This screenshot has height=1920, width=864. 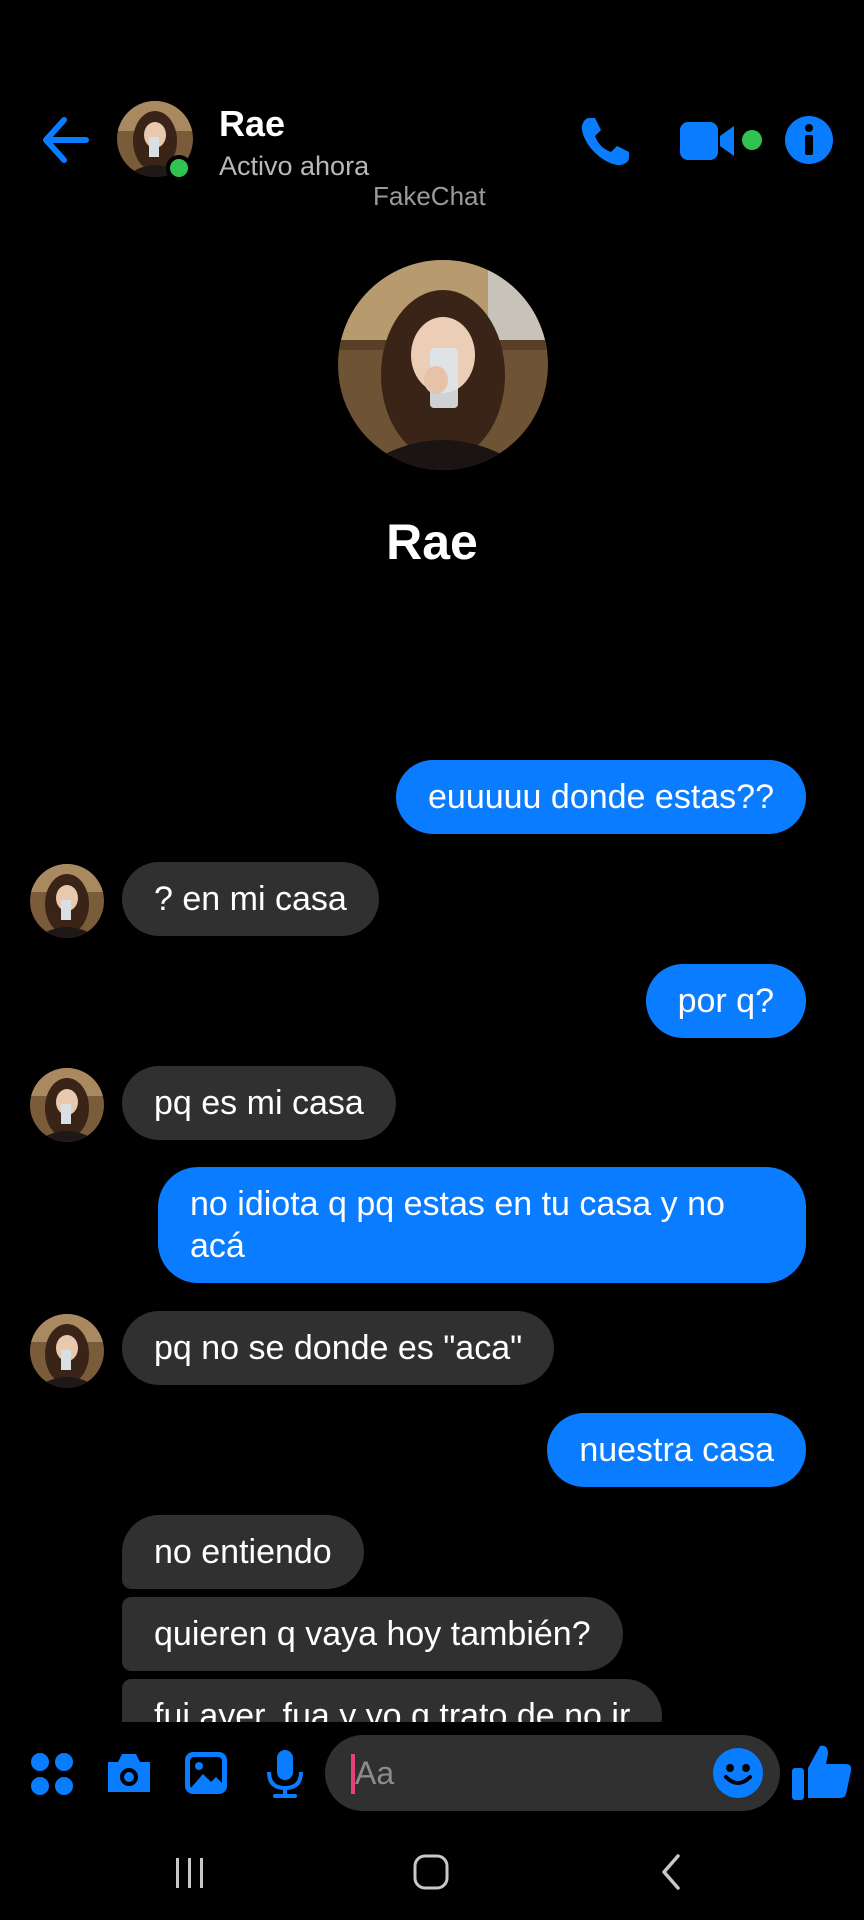 What do you see at coordinates (338, 1348) in the screenshot?
I see `message-incoming: pq no se donde es "aca"` at bounding box center [338, 1348].